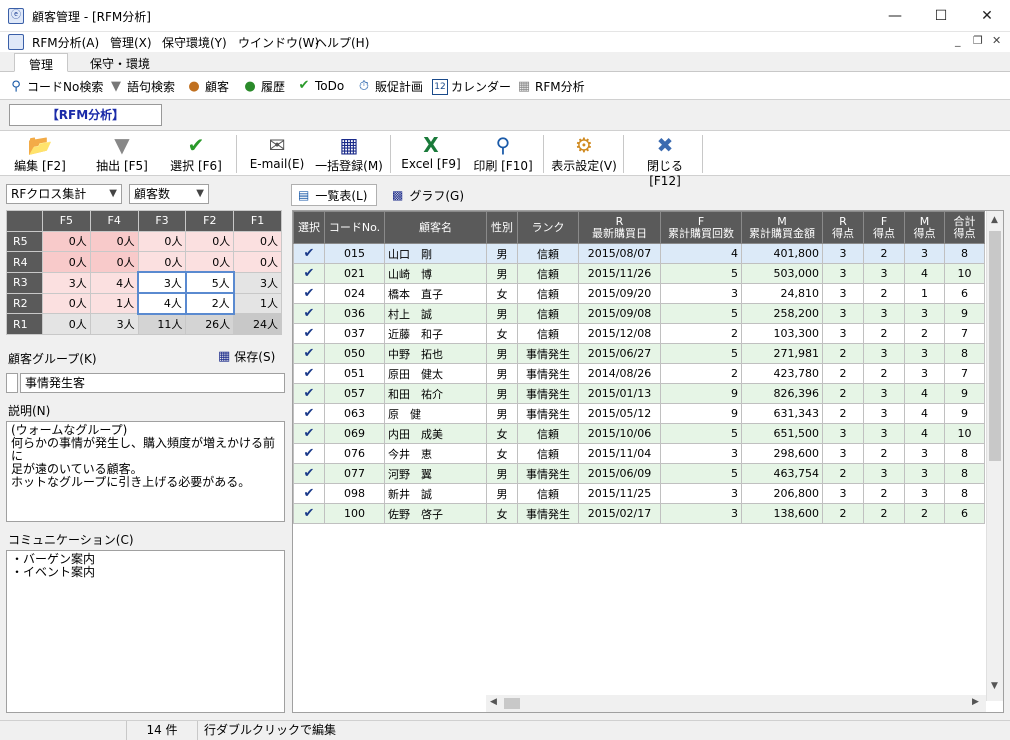 This screenshot has height=740, width=1010. What do you see at coordinates (309, 227) in the screenshot?
I see `header-col-select: 選択` at bounding box center [309, 227].